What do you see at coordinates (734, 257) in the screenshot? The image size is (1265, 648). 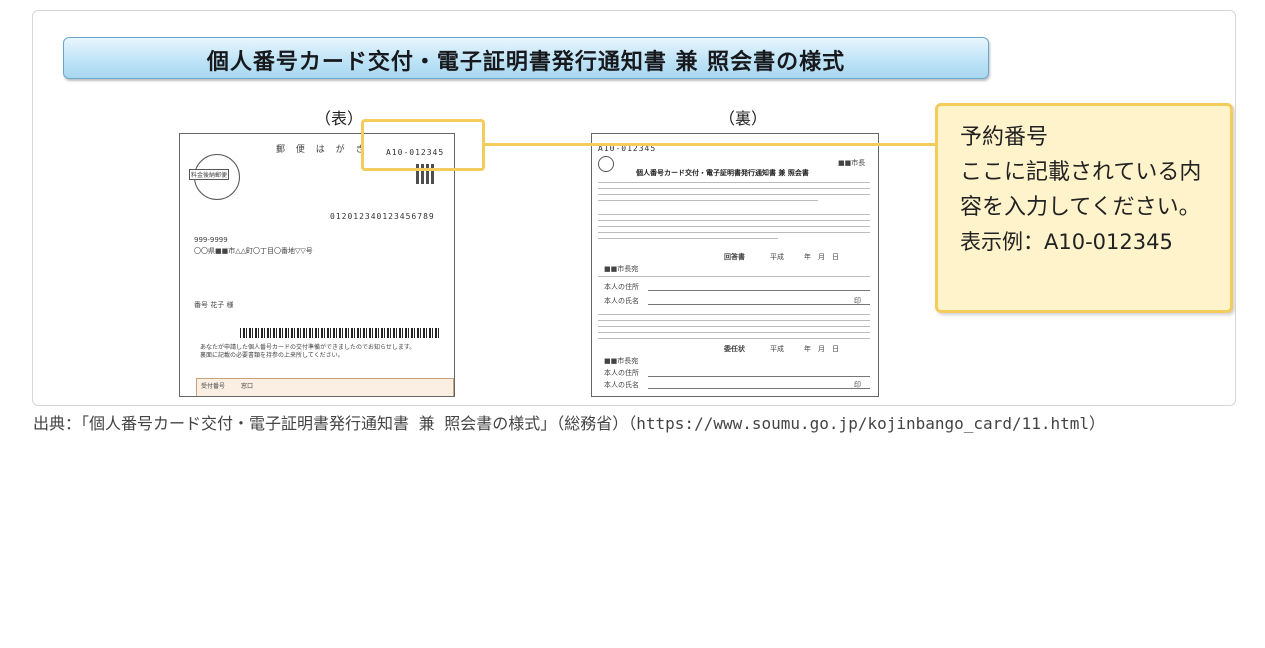 I see `back-reply-heading: 回答書` at bounding box center [734, 257].